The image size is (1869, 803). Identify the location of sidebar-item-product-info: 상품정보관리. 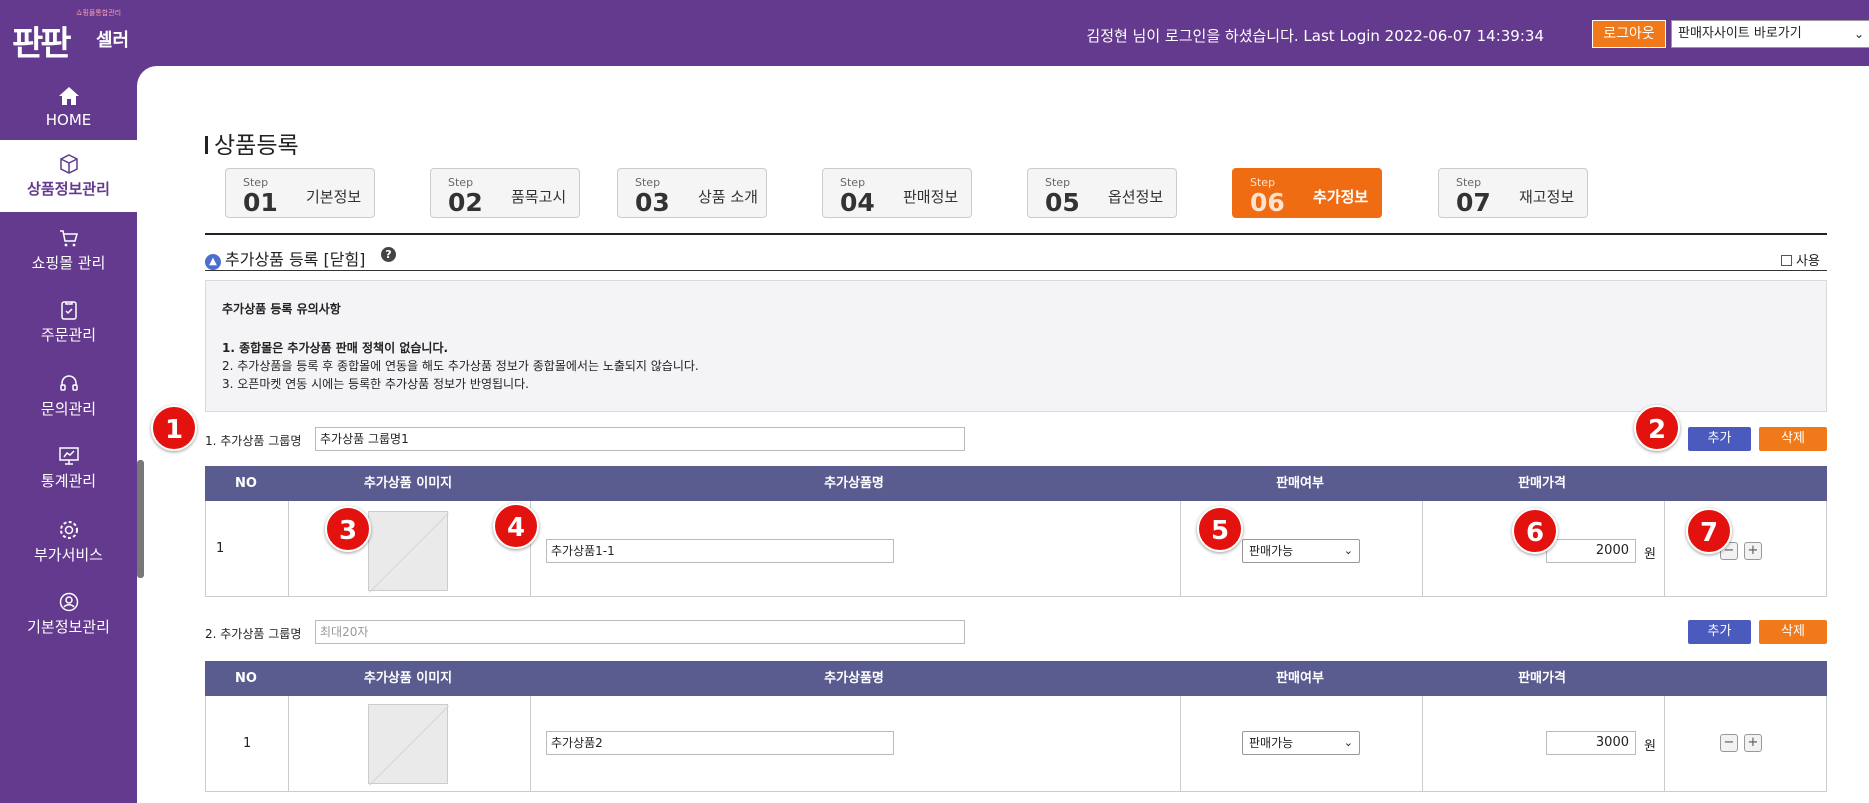
(68, 176).